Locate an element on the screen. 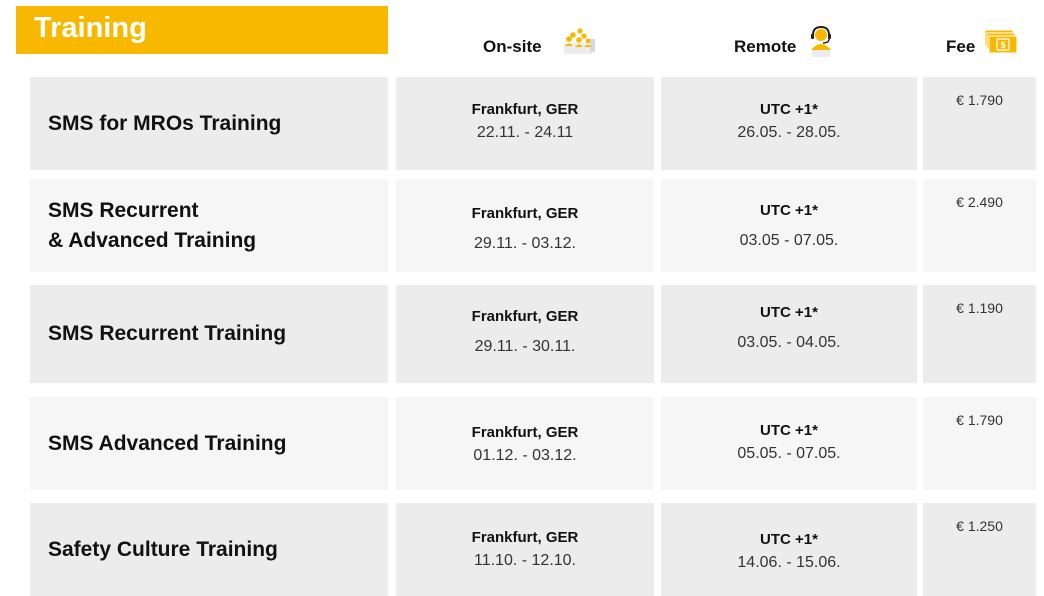 Image resolution: width=1044 pixels, height=596 pixels. column-header-onsite: On-site is located at coordinates (540, 42).